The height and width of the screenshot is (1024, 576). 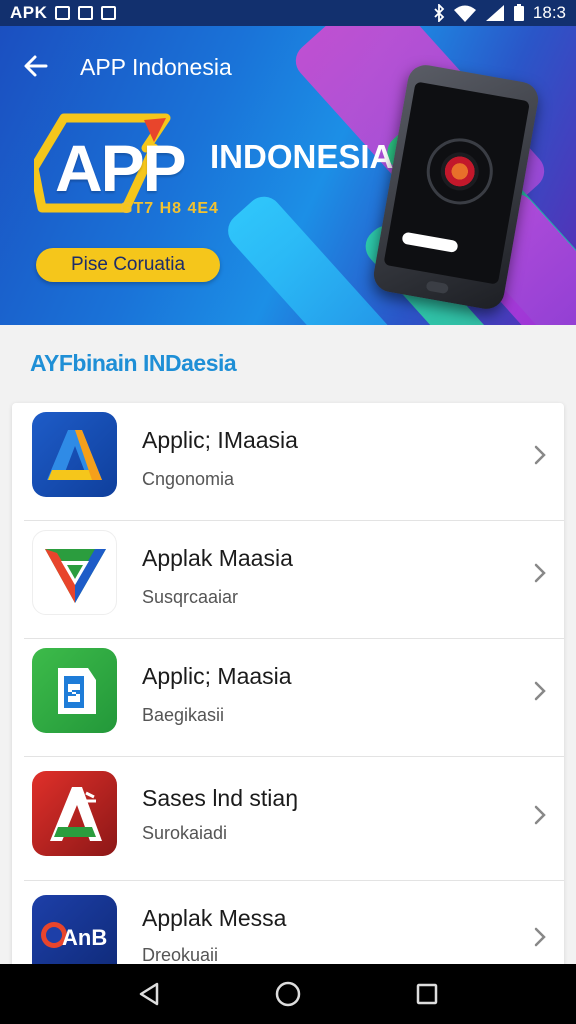 I want to click on page-title: APP Indonesia, so click(x=156, y=67).